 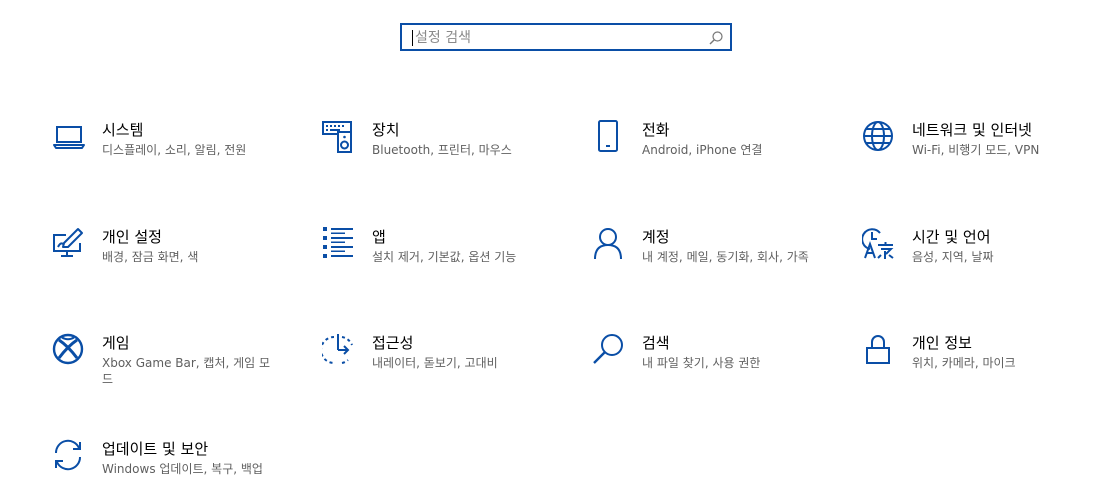 I want to click on tile-title: 게임, so click(x=116, y=343).